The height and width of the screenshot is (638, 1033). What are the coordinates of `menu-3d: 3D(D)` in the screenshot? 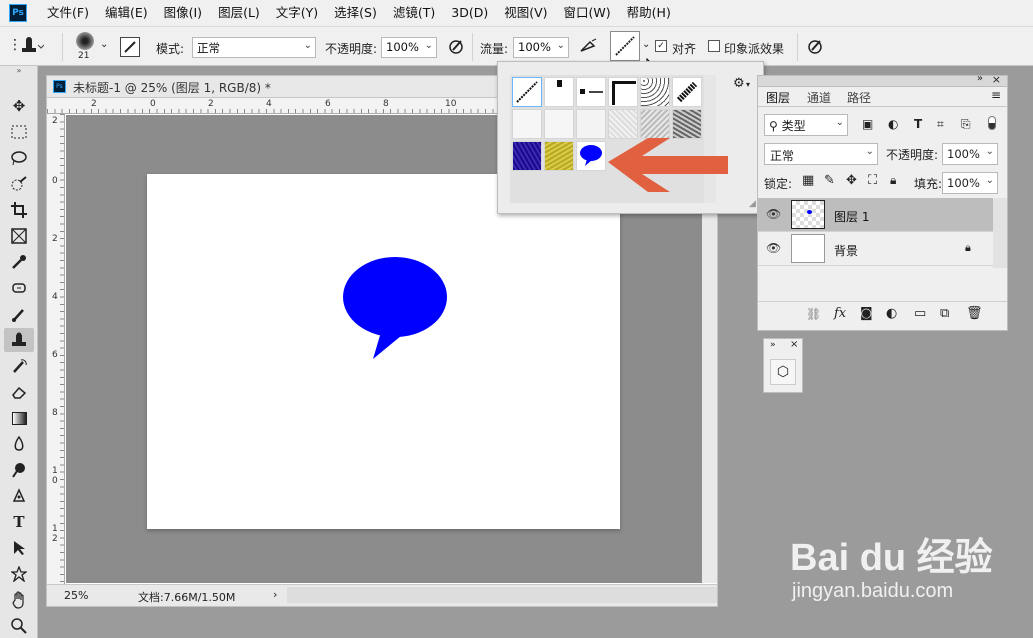 It's located at (469, 13).